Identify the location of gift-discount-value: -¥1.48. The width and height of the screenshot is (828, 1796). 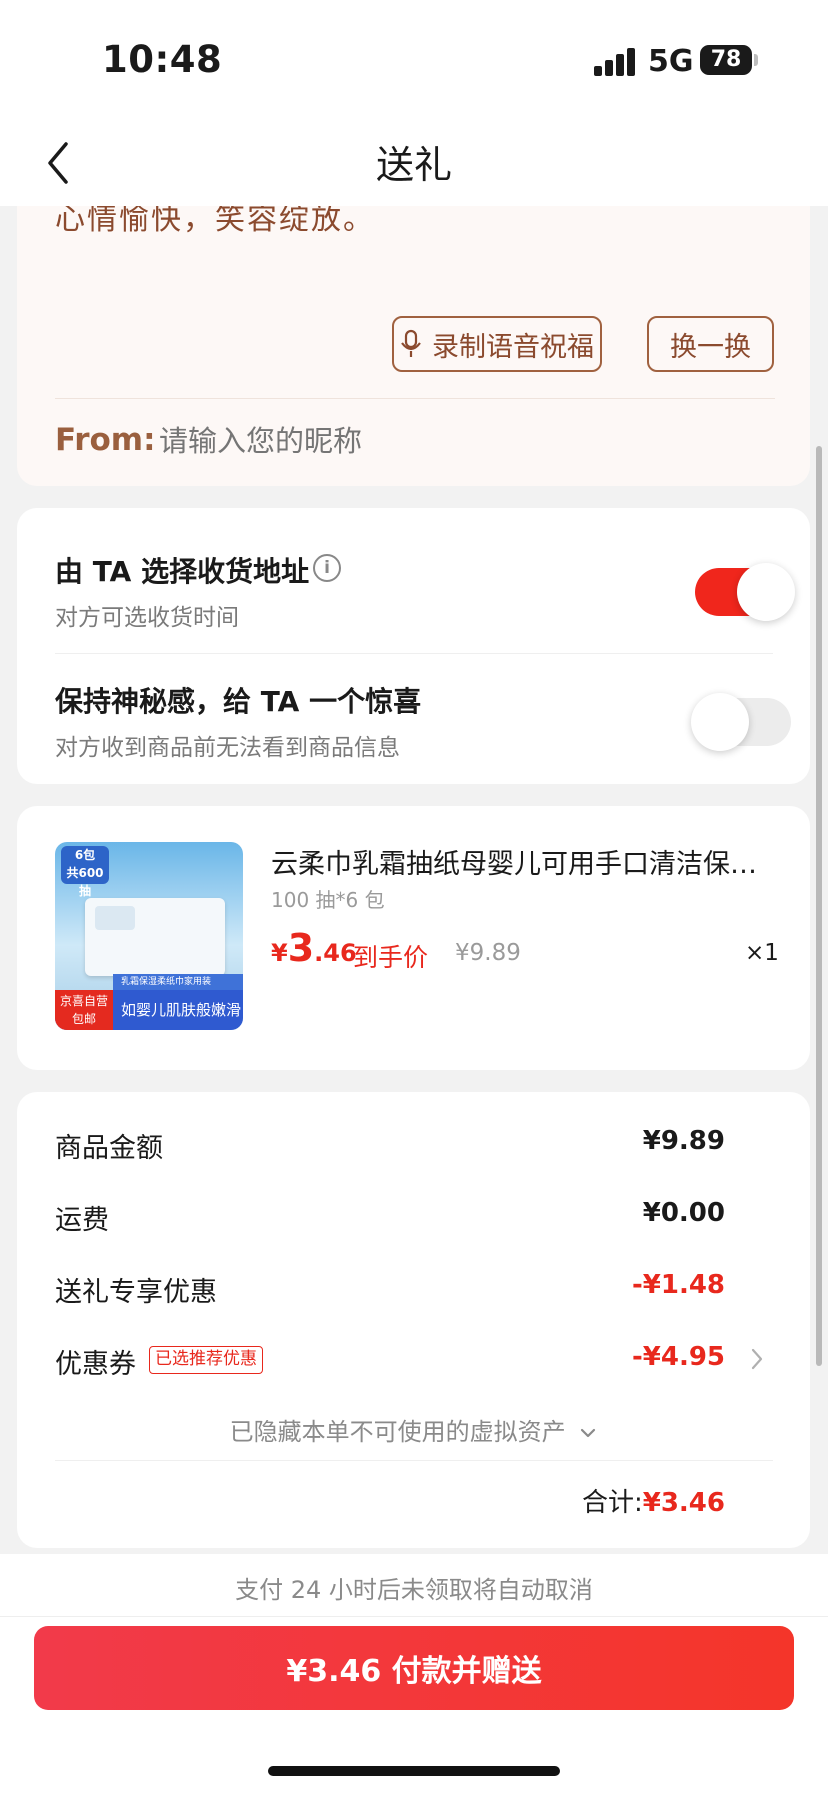
(678, 1285).